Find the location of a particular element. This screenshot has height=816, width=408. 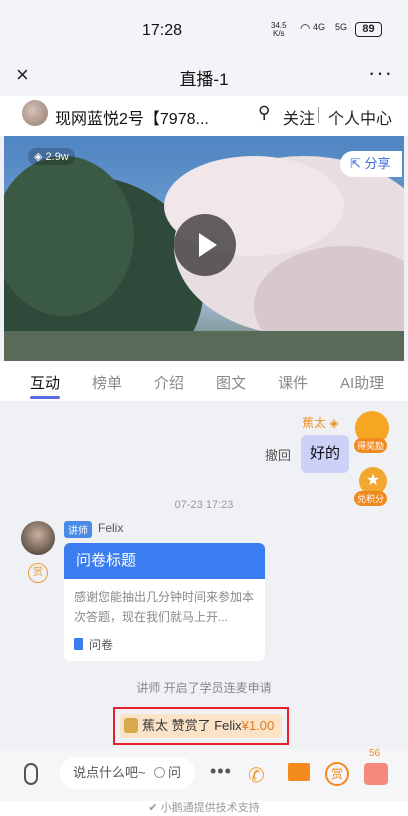

host-bar: 现网蓝悦2号【7978... ⚲ 关注 个人中心 is located at coordinates (204, 116).